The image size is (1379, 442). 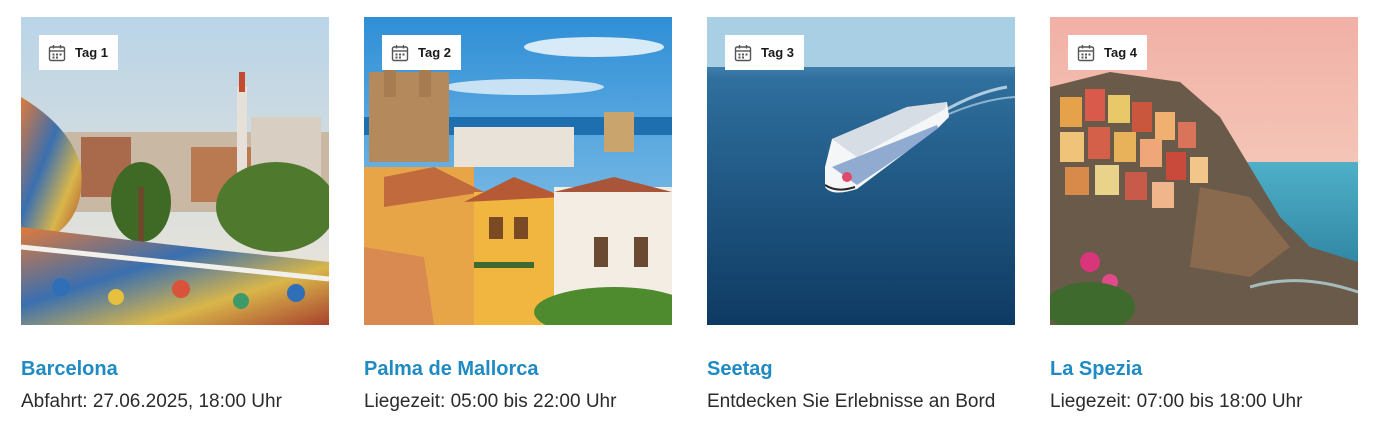 What do you see at coordinates (851, 401) in the screenshot?
I see `port-detail: Entdecken Sie Erlebnisse an Bord` at bounding box center [851, 401].